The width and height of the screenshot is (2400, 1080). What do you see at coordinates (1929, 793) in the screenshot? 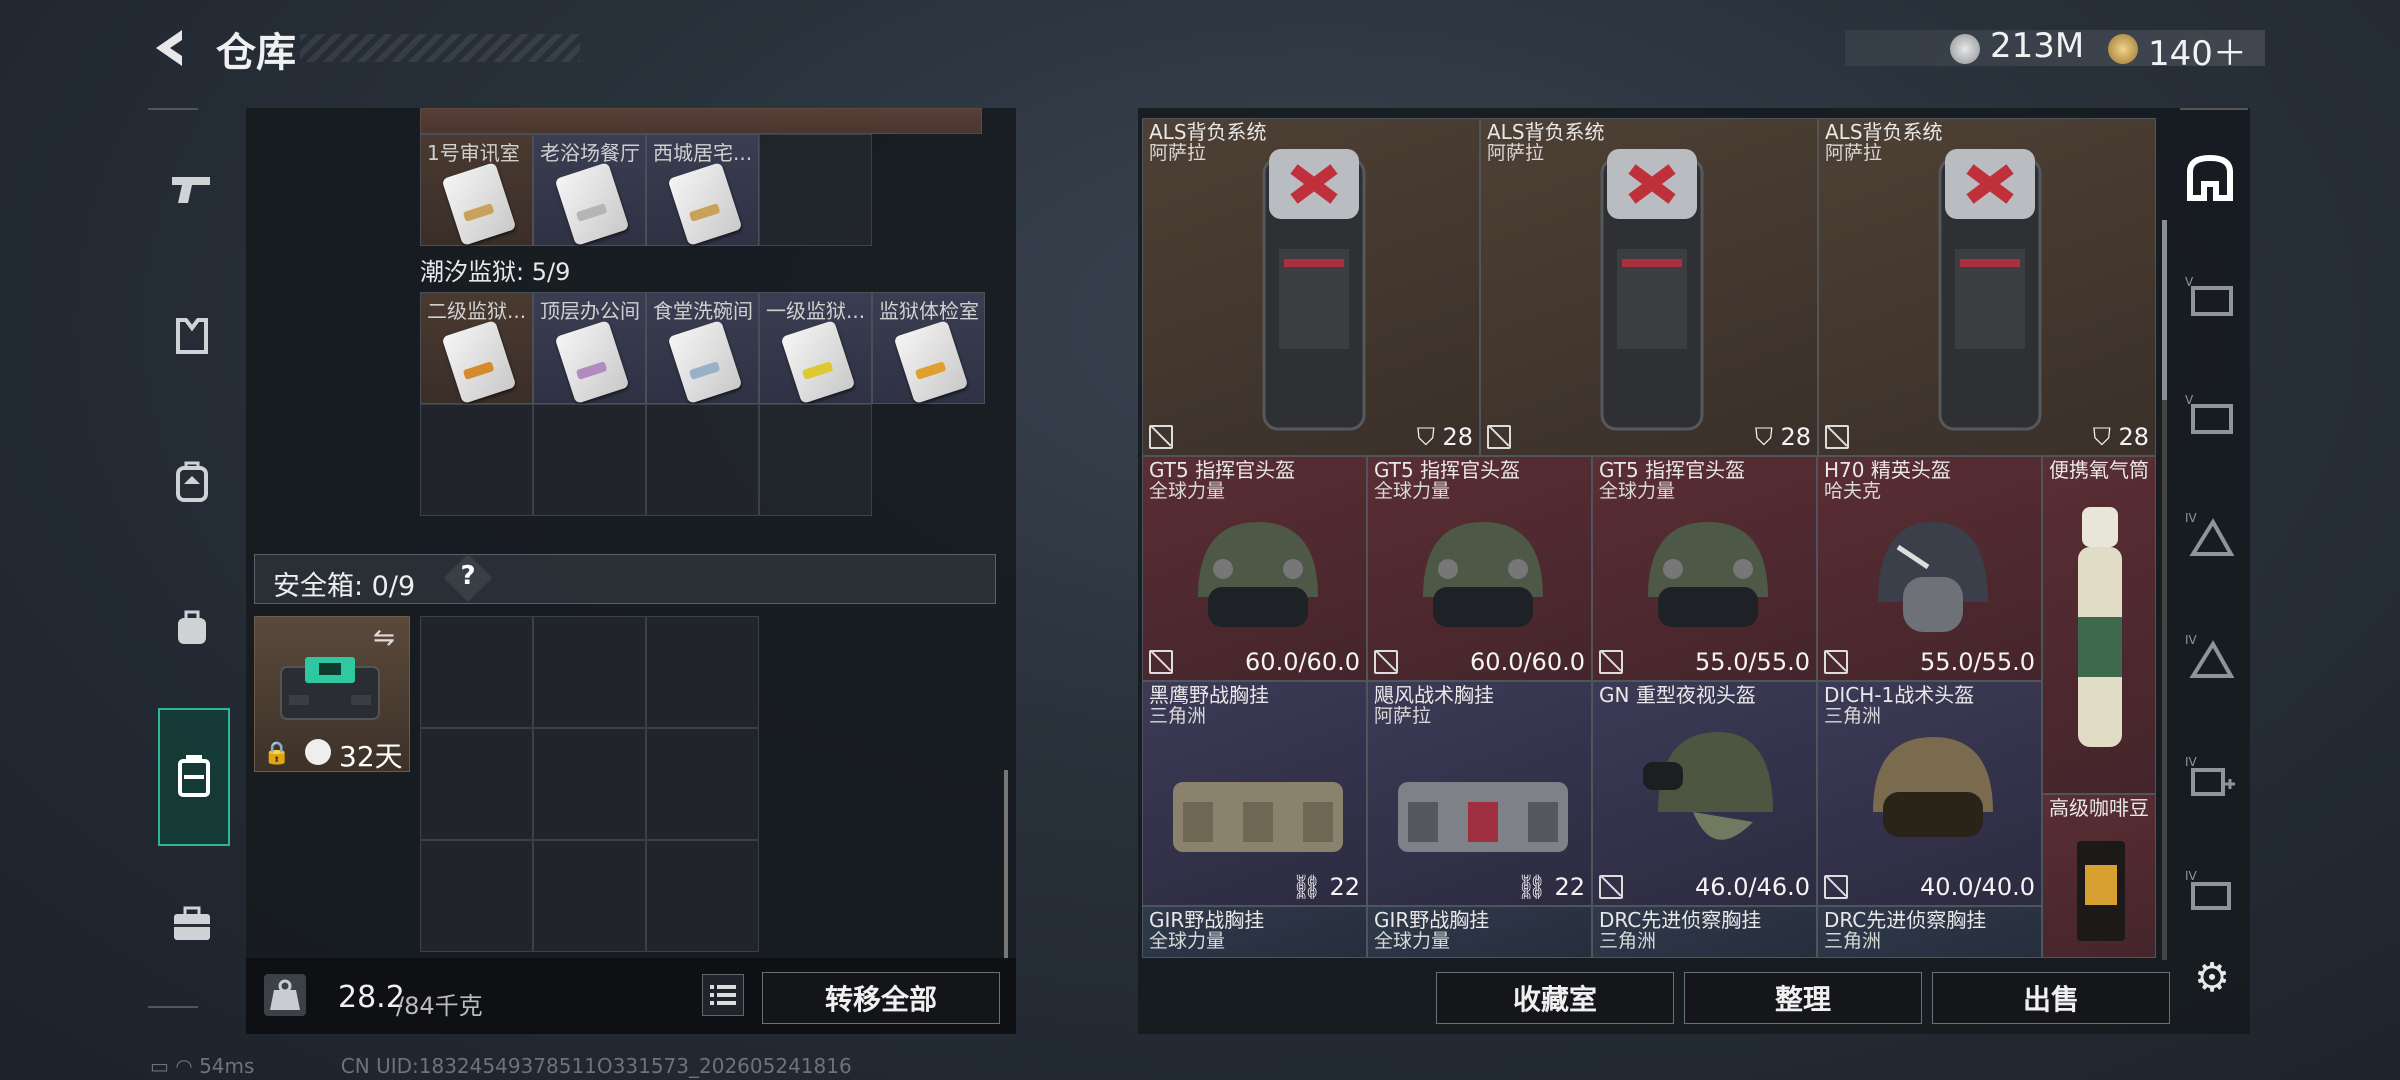
I see `item-helmet: DICH-1战术头盔 三角洲 40.0/40.0` at bounding box center [1929, 793].